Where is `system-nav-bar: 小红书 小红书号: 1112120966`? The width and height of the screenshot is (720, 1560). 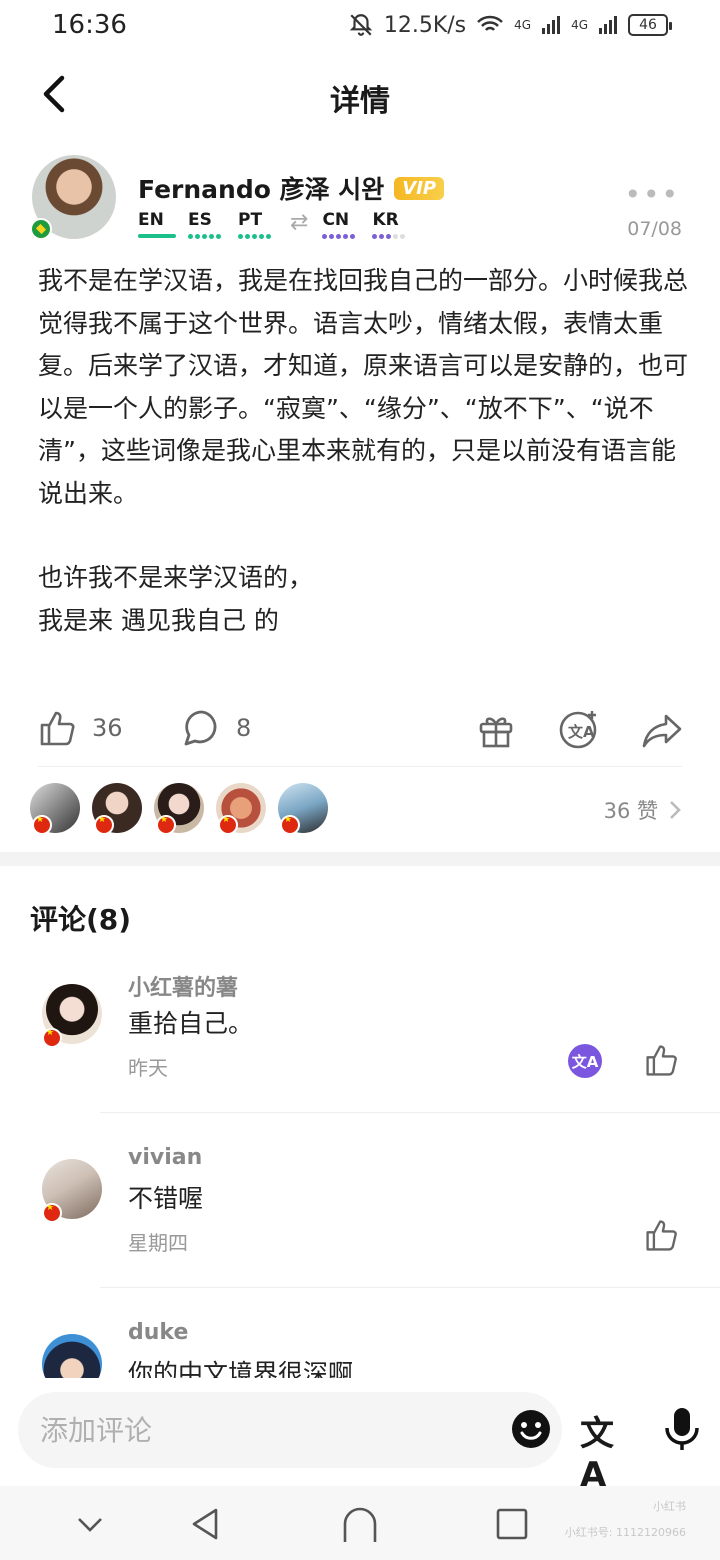 system-nav-bar: 小红书 小红书号: 1112120966 is located at coordinates (360, 1523).